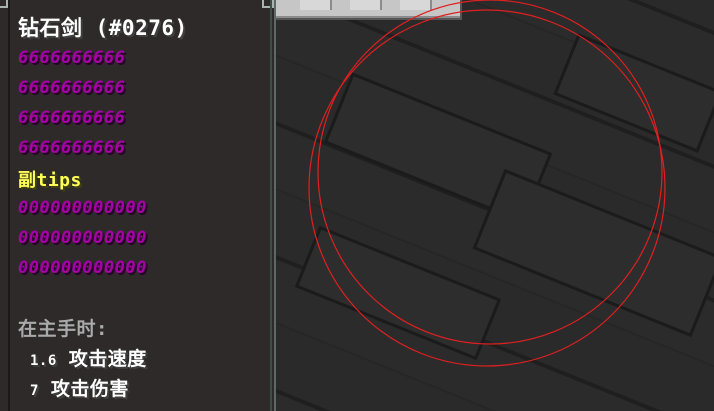 This screenshot has height=411, width=714. What do you see at coordinates (89, 389) in the screenshot?
I see `stat-label: 攻击伤害` at bounding box center [89, 389].